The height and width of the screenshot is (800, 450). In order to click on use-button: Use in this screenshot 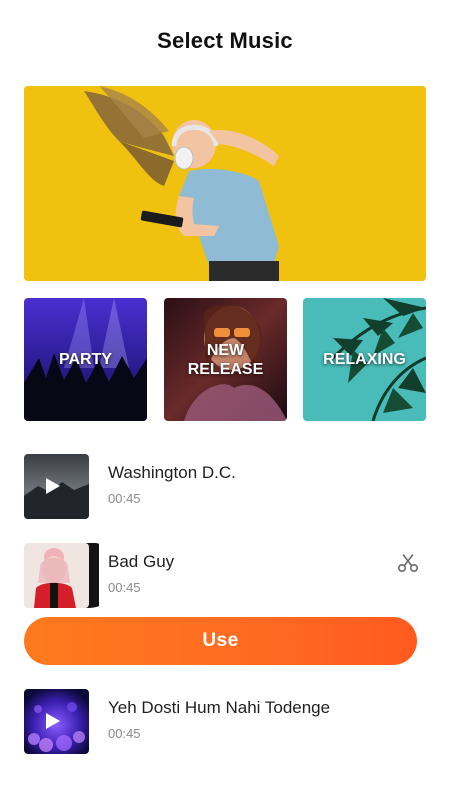, I will do `click(220, 641)`.